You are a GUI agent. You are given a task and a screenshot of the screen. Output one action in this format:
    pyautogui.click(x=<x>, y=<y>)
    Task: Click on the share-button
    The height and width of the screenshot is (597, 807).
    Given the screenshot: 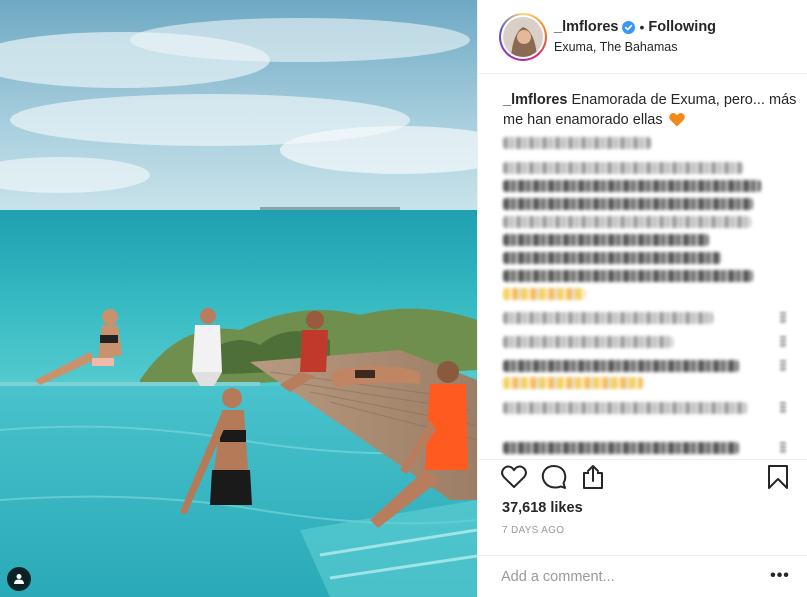 What is the action you would take?
    pyautogui.click(x=593, y=479)
    